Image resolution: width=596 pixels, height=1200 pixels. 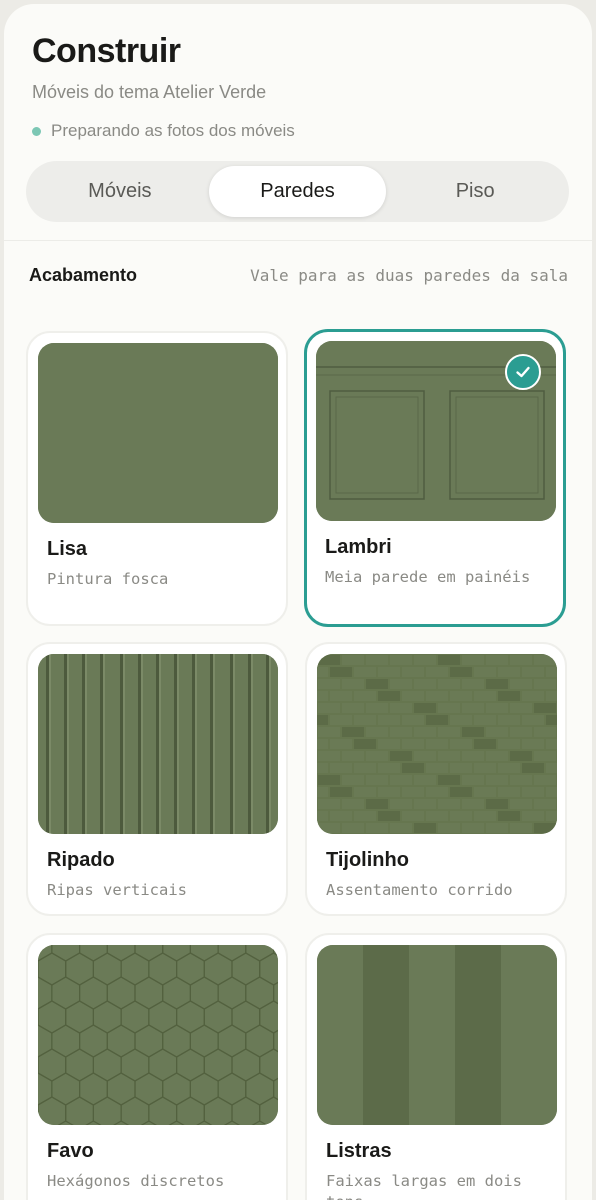 I want to click on finish-thumbnail-stripes, so click(x=437, y=1035).